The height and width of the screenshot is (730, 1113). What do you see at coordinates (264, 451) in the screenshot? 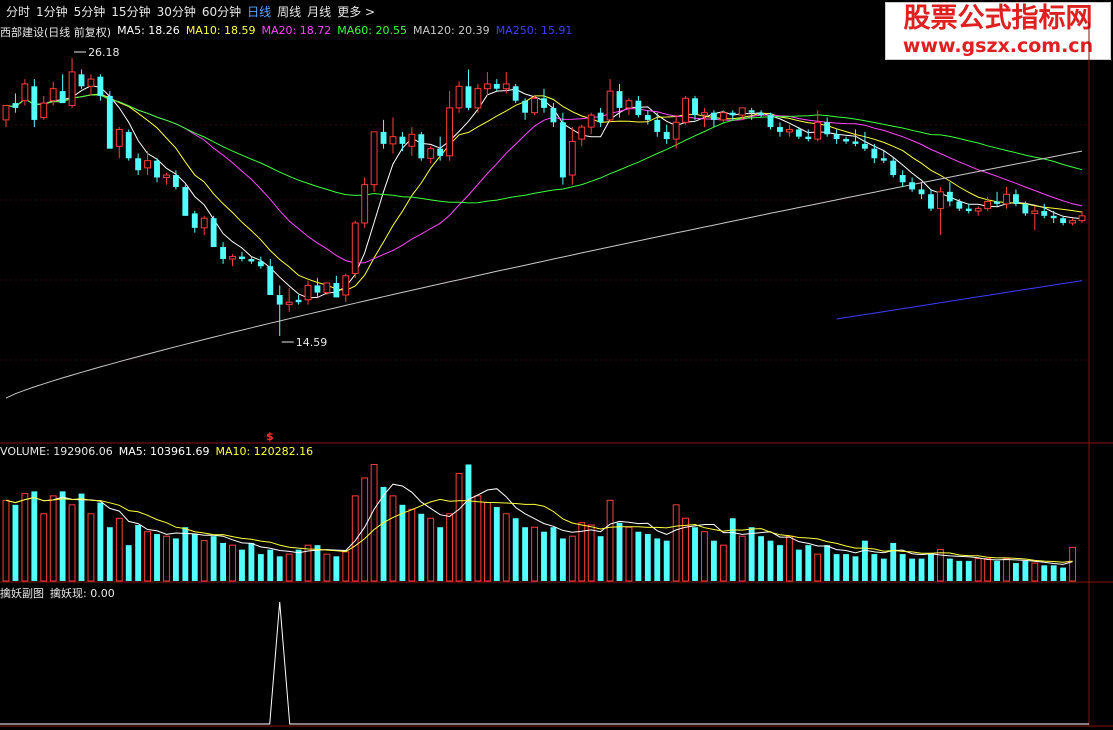
I see `volume-ma10-label: MA10: 120282.16` at bounding box center [264, 451].